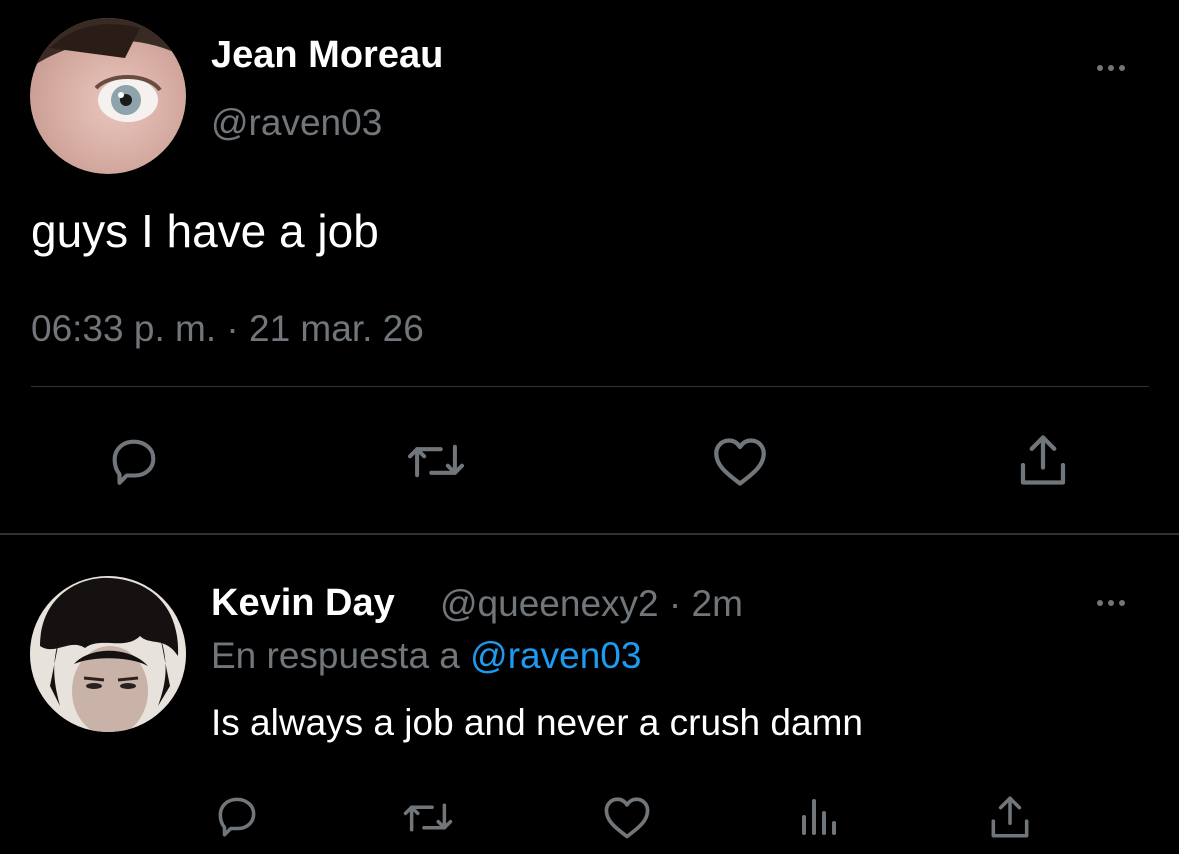 The width and height of the screenshot is (1179, 854). Describe the element at coordinates (555, 655) in the screenshot. I see `in-reply-to-handle-link: @raven03` at that location.